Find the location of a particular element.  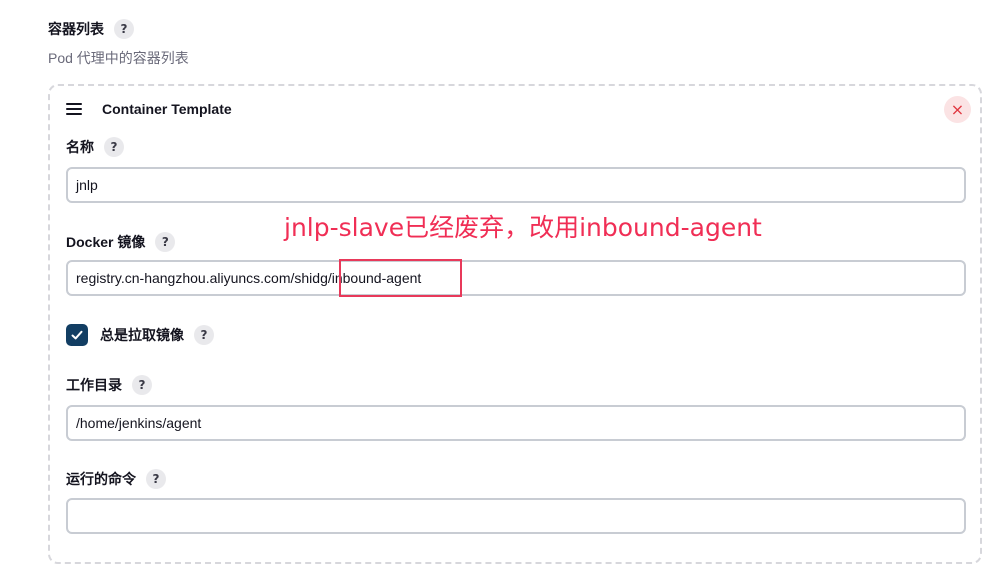

name-input-value: jnlp is located at coordinates (87, 185).